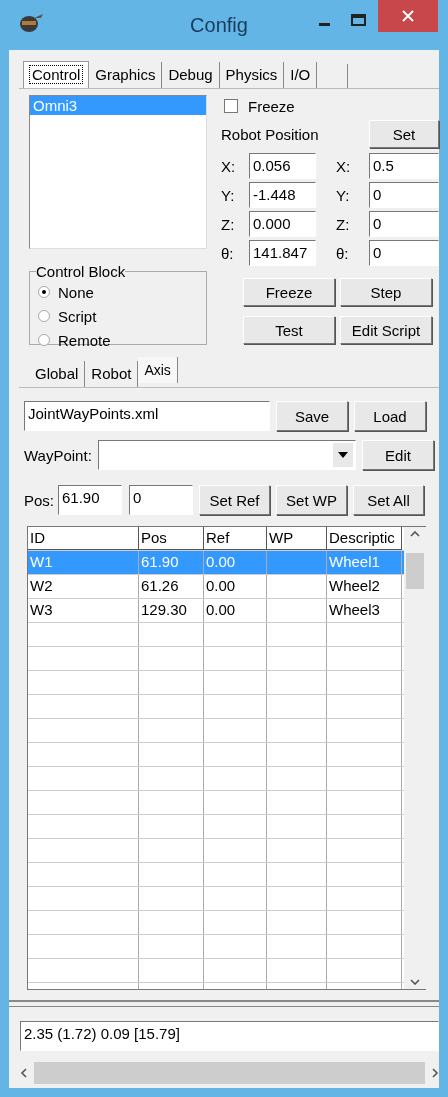 The height and width of the screenshot is (1097, 448). What do you see at coordinates (160, 561) in the screenshot?
I see `table-cell: 61.90` at bounding box center [160, 561].